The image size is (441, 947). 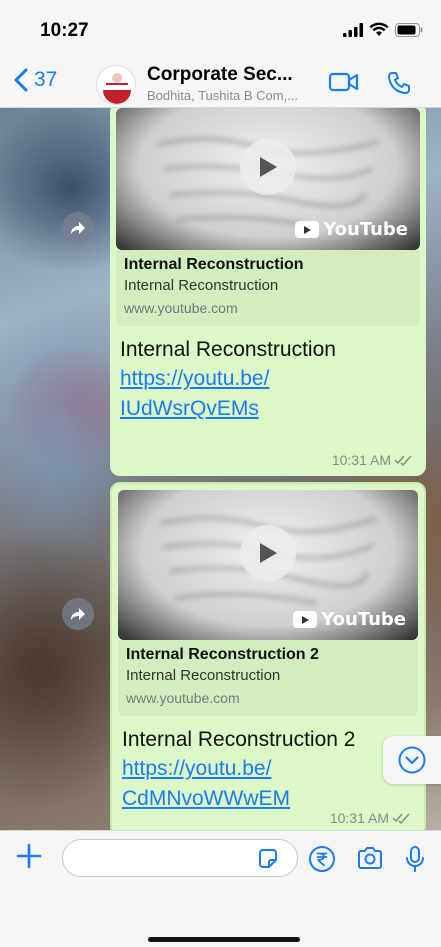 What do you see at coordinates (415, 859) in the screenshot?
I see `microphone-icon` at bounding box center [415, 859].